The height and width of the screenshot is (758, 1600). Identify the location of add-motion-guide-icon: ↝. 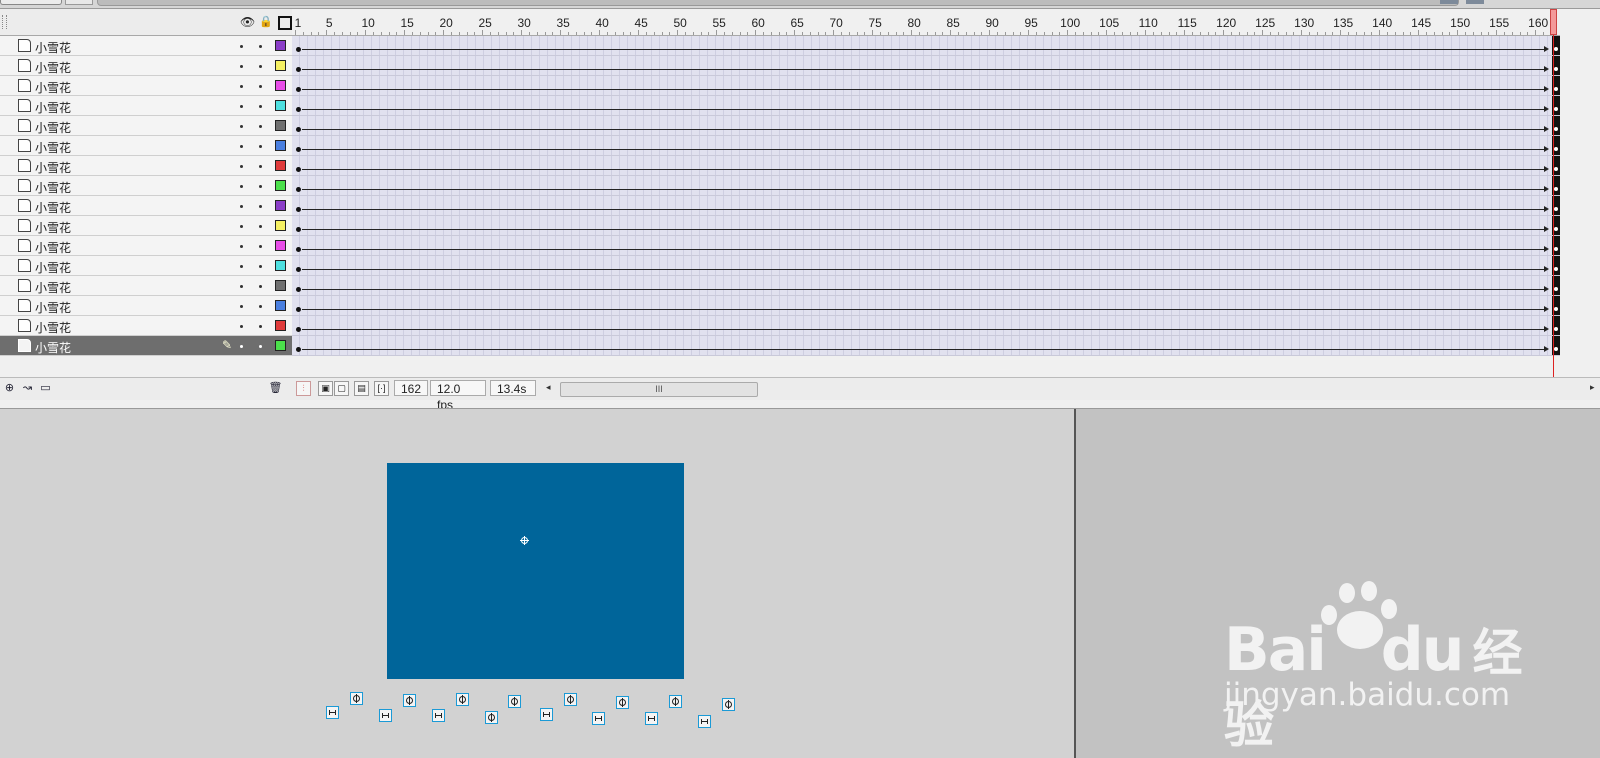
(27, 388).